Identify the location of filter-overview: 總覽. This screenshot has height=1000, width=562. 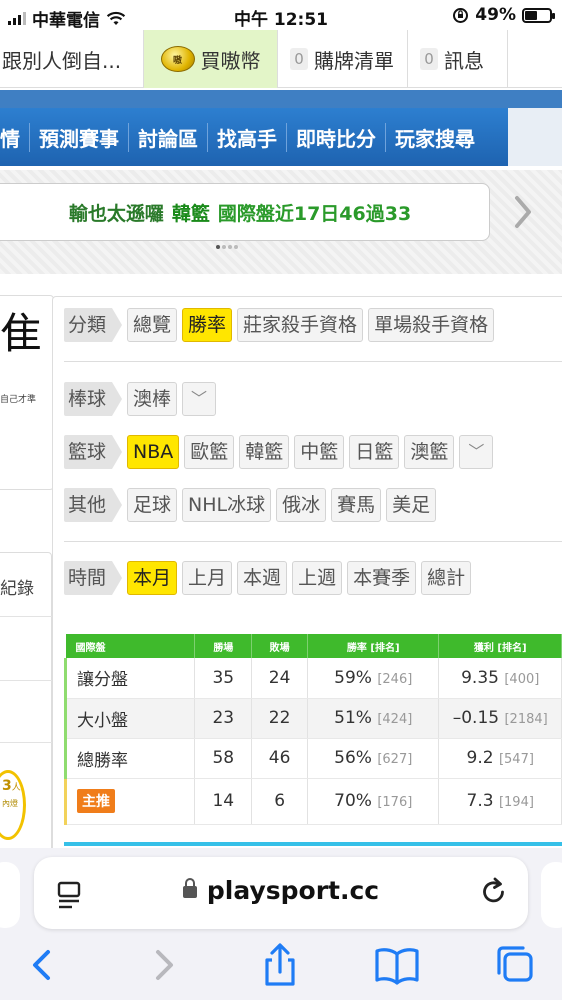
(152, 325).